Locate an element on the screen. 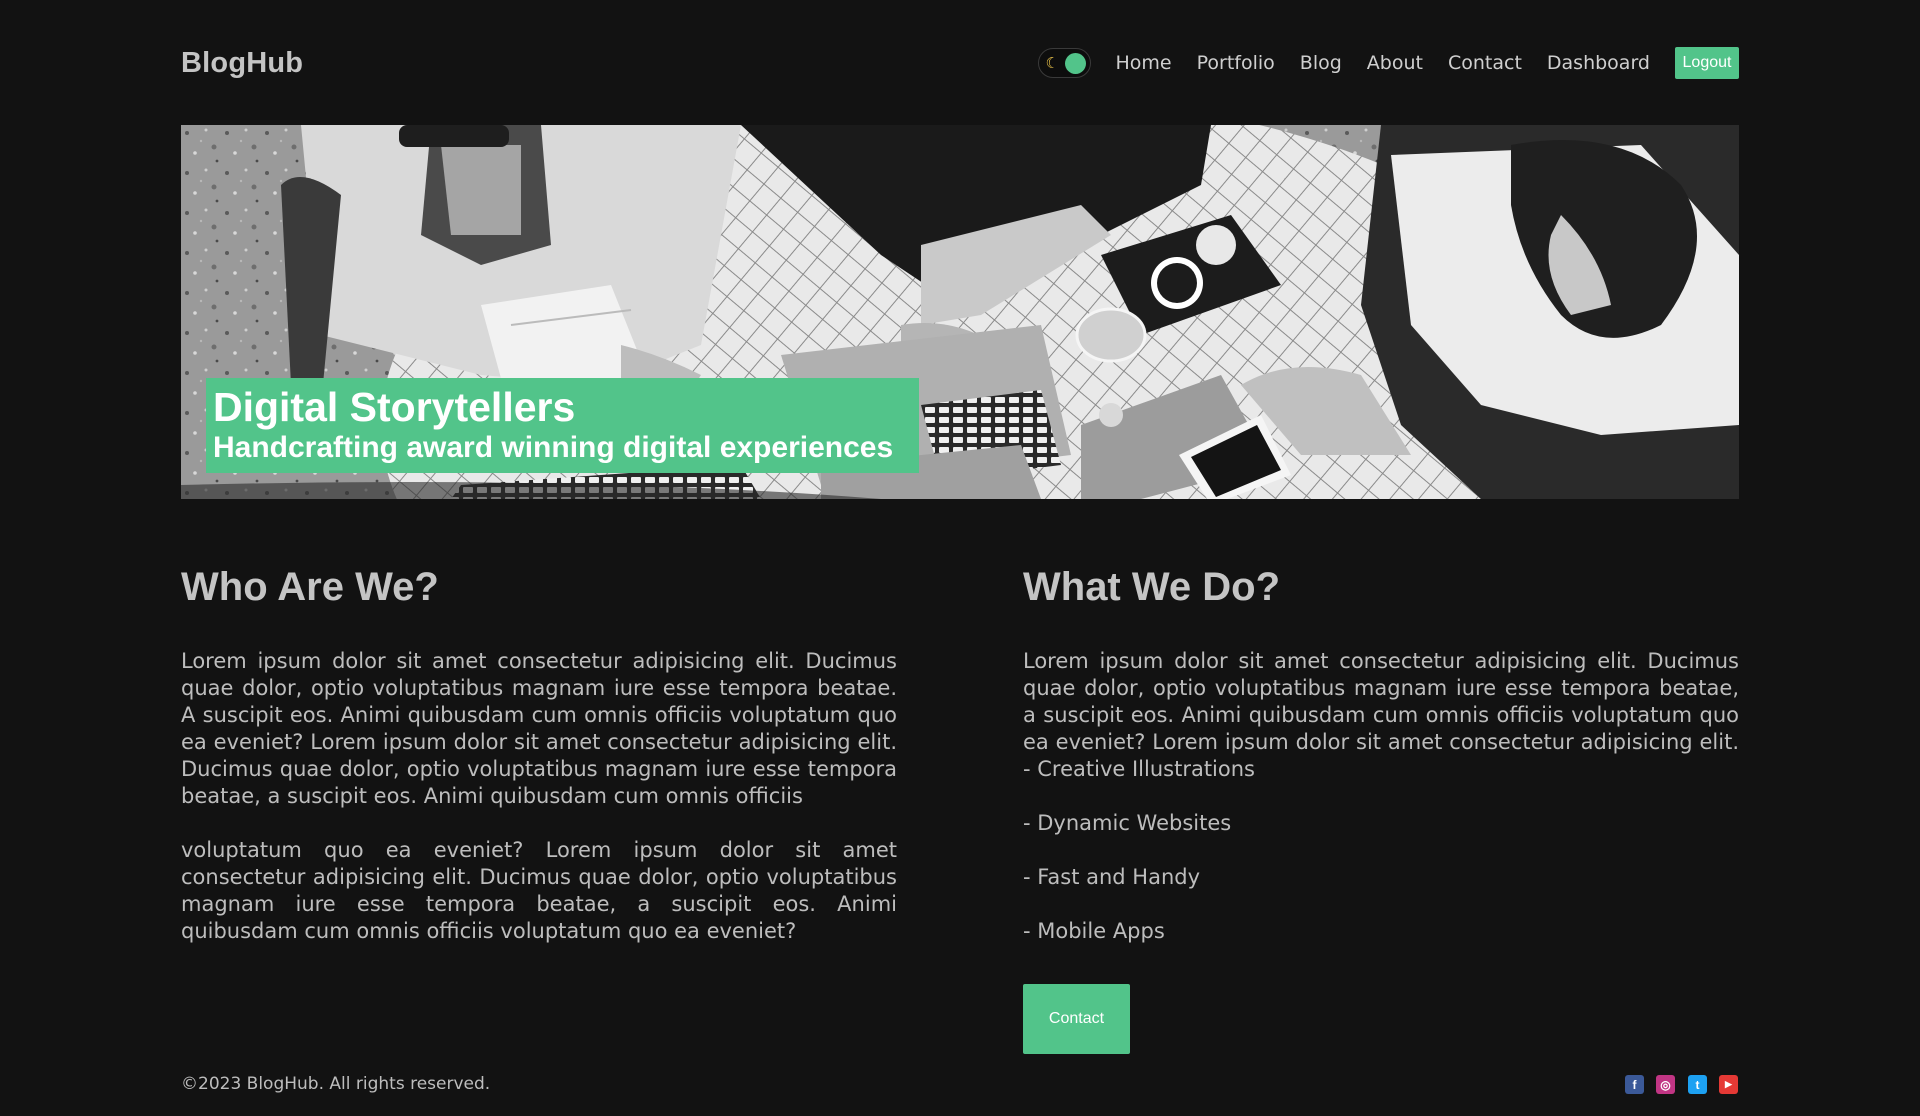 The width and height of the screenshot is (1920, 1116). twitter-icon: t is located at coordinates (1697, 1084).